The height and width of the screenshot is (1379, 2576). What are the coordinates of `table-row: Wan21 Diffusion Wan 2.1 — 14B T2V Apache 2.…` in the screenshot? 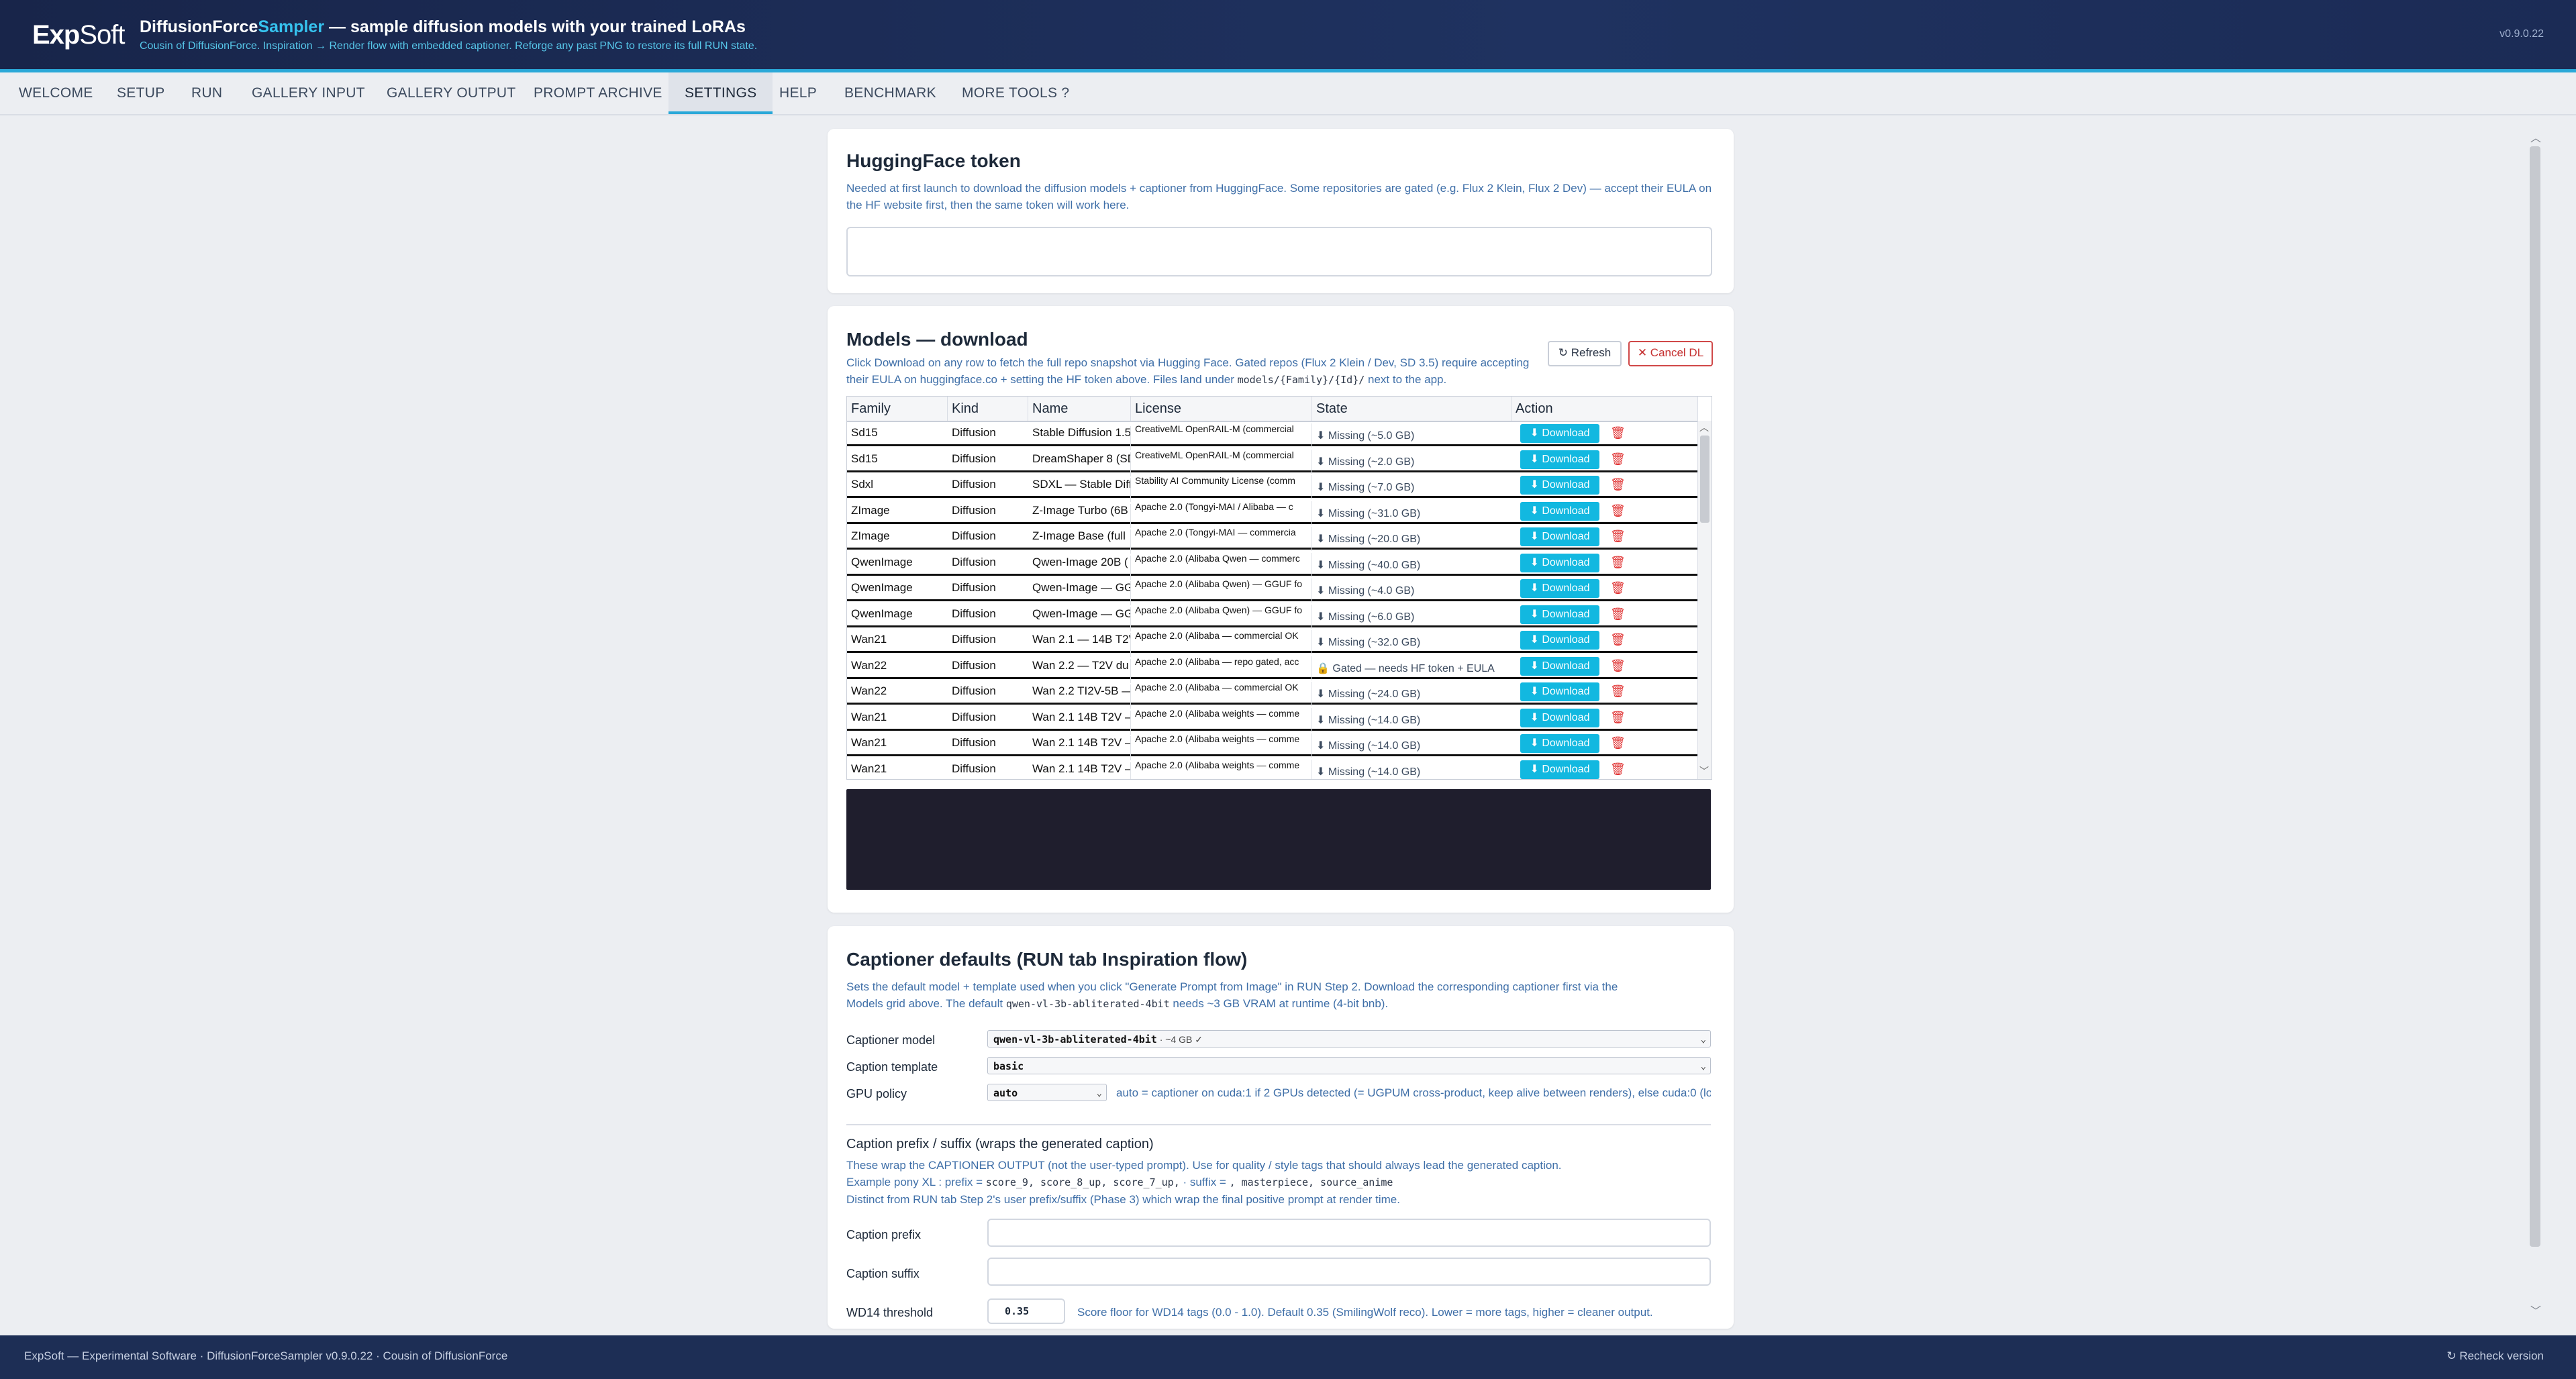 It's located at (1272, 642).